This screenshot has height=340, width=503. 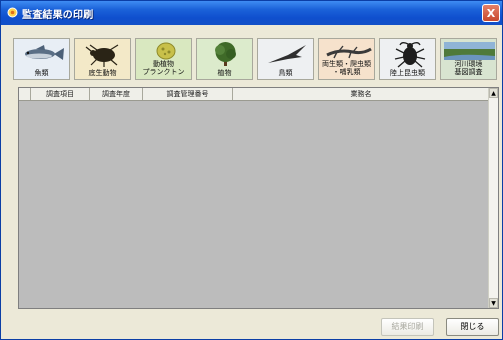 What do you see at coordinates (285, 73) in the screenshot?
I see `category-label: 鳥類` at bounding box center [285, 73].